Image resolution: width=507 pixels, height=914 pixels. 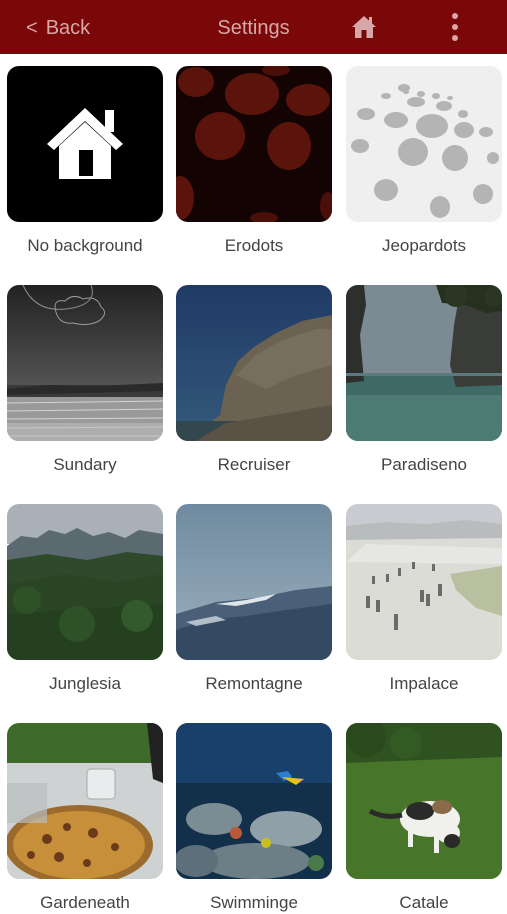 I want to click on background-label: Jeopardots, so click(x=424, y=245).